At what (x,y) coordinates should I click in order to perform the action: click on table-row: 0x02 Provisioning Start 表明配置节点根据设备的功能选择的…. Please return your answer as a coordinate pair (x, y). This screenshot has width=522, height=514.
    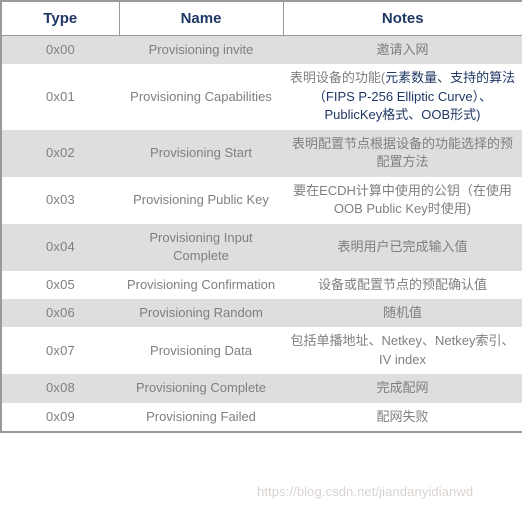
    Looking at the image, I should click on (261, 153).